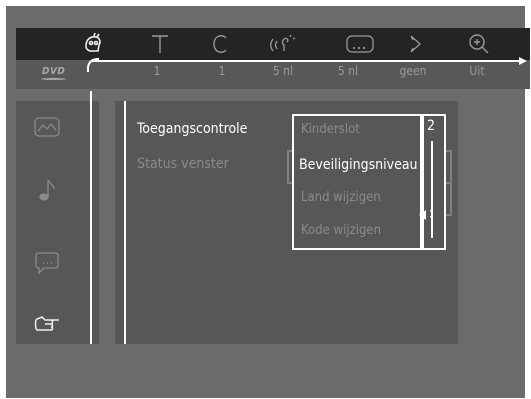 This screenshot has width=531, height=399. What do you see at coordinates (477, 71) in the screenshot?
I see `zoom-value: Uit` at bounding box center [477, 71].